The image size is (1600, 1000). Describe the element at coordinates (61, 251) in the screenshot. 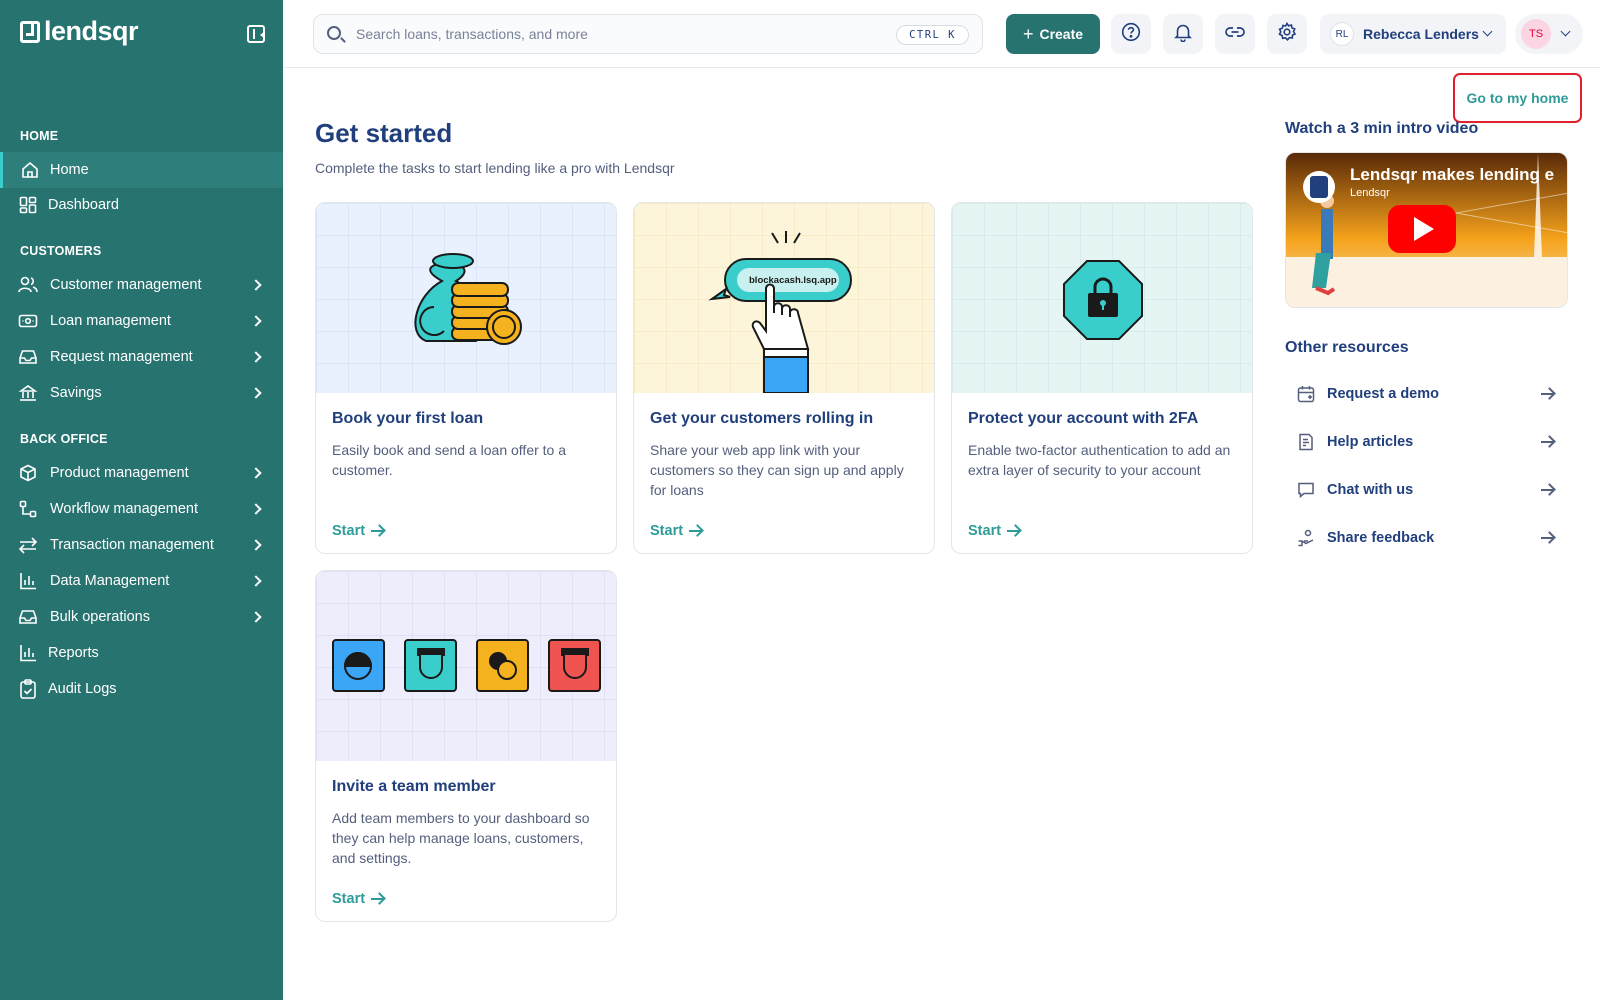

I see `section-customers: CUSTOMERS` at that location.